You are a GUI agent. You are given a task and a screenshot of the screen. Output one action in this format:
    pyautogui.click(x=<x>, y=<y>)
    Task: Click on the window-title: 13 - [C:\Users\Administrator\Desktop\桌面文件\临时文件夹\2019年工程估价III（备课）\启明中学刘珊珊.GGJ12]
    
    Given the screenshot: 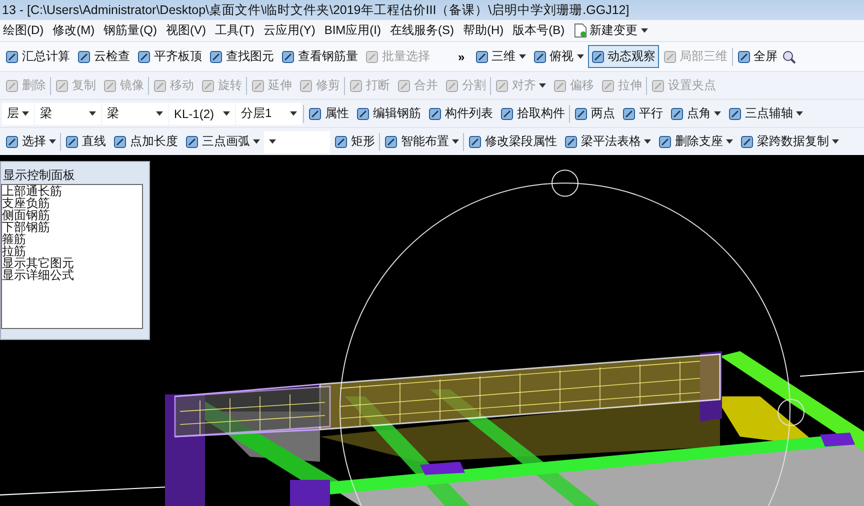 What is the action you would take?
    pyautogui.click(x=432, y=10)
    